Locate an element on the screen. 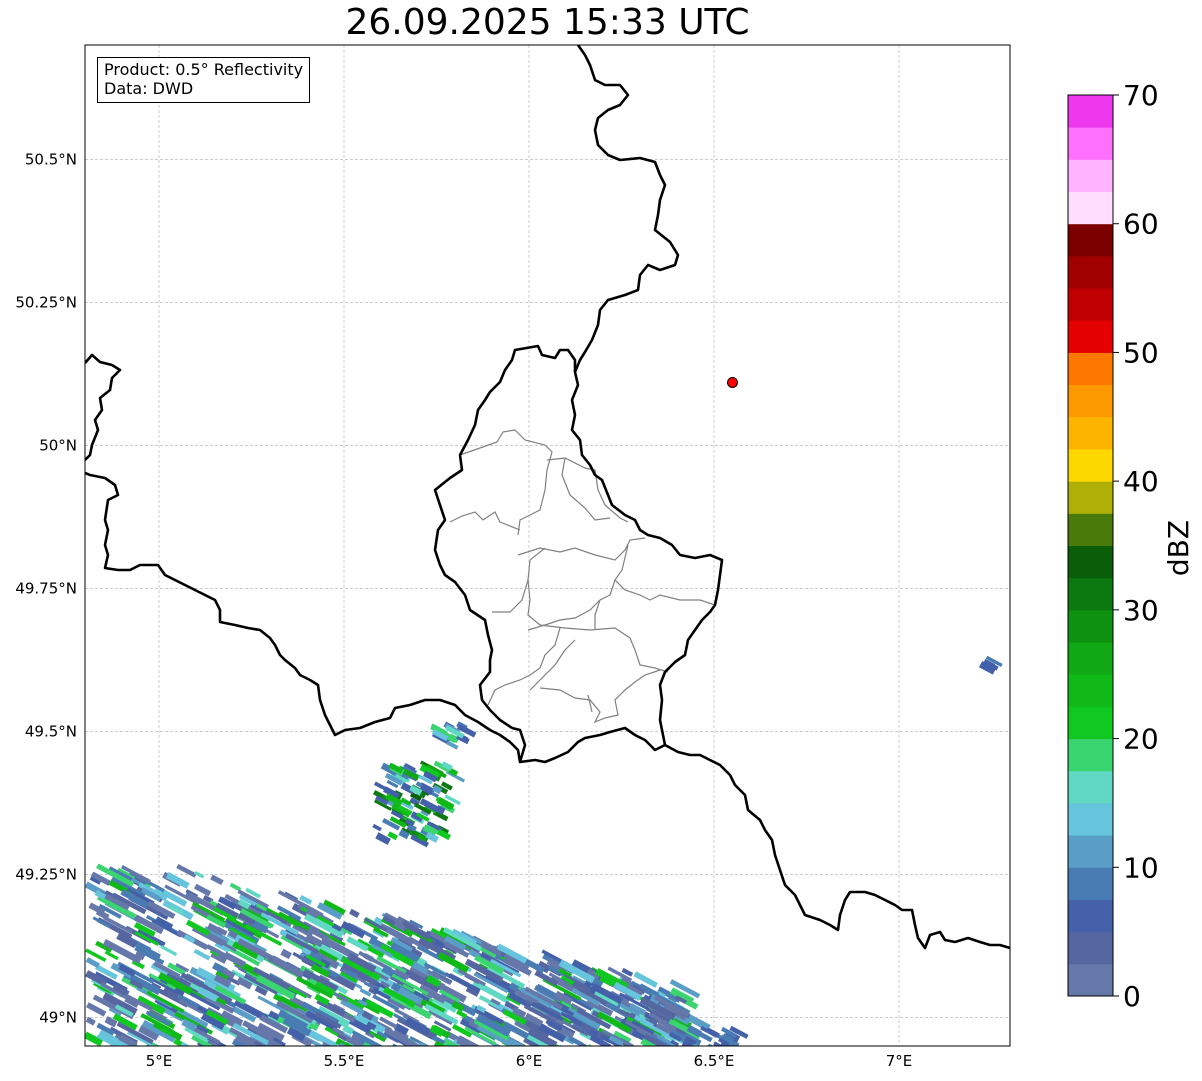 The image size is (1202, 1081). lat-tick-label: 50.5°N is located at coordinates (51, 159).